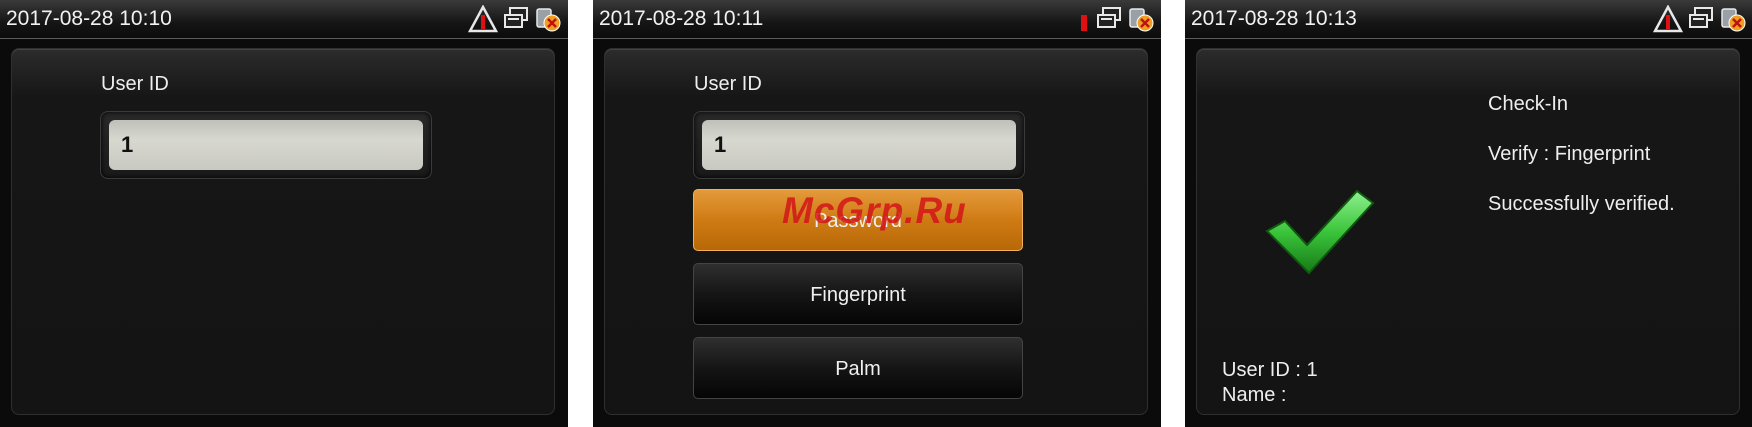  What do you see at coordinates (1468, 19) in the screenshot?
I see `status-bar: 2017-08-28 10:13` at bounding box center [1468, 19].